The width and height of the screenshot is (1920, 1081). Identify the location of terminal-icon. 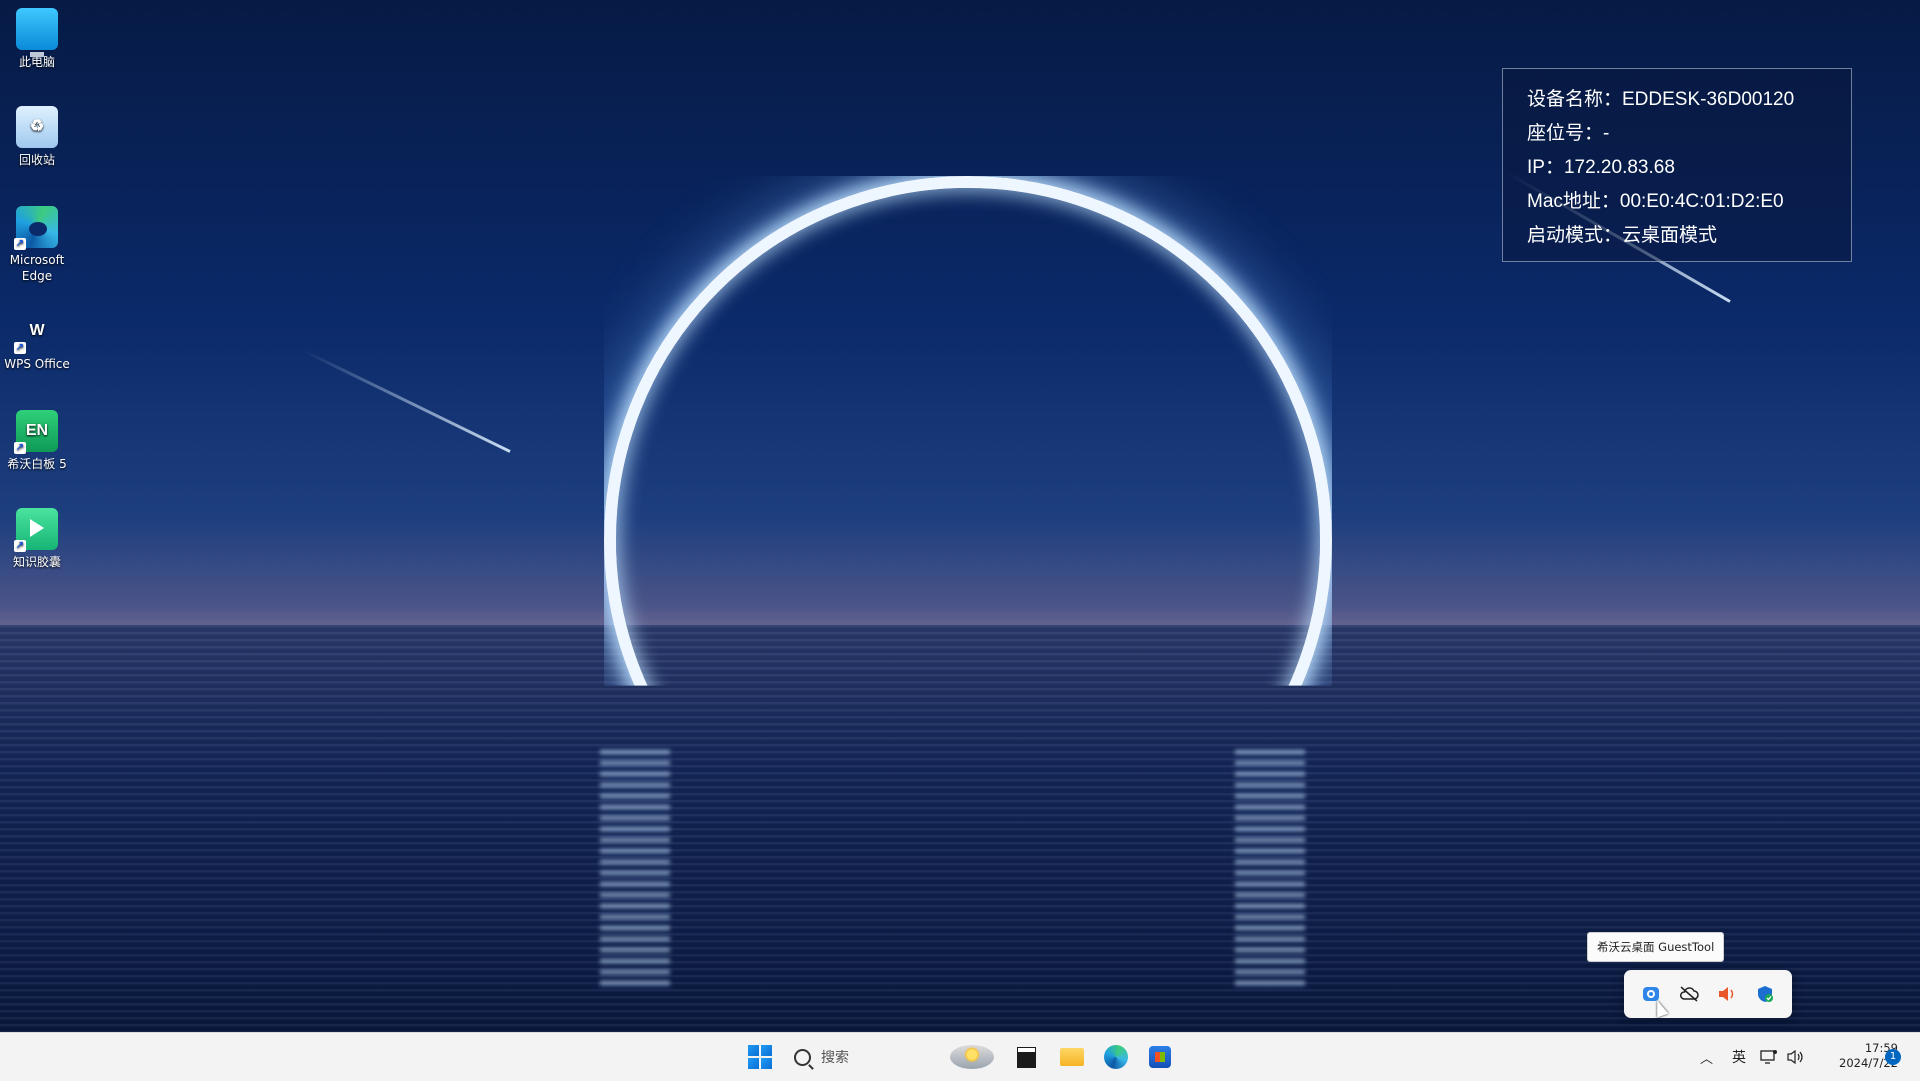
(1026, 1057).